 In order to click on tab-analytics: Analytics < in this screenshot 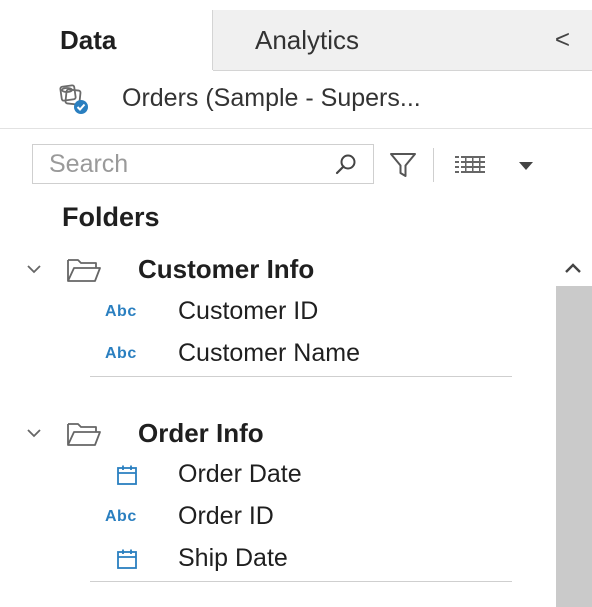, I will do `click(402, 40)`.